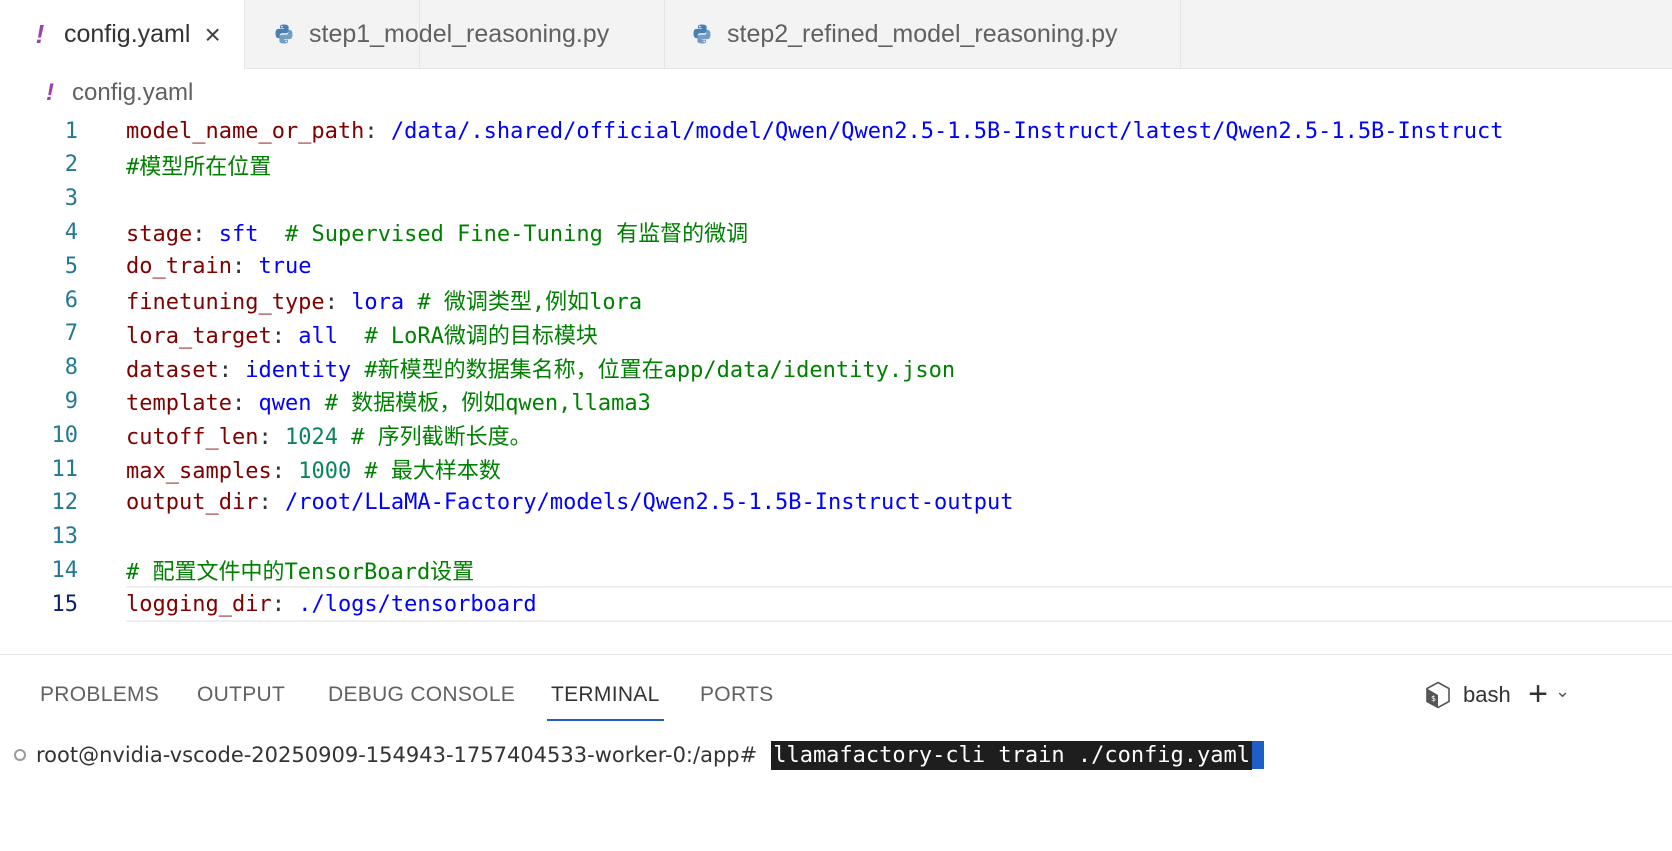  I want to click on yaml-key: cutoff_len, so click(192, 438).